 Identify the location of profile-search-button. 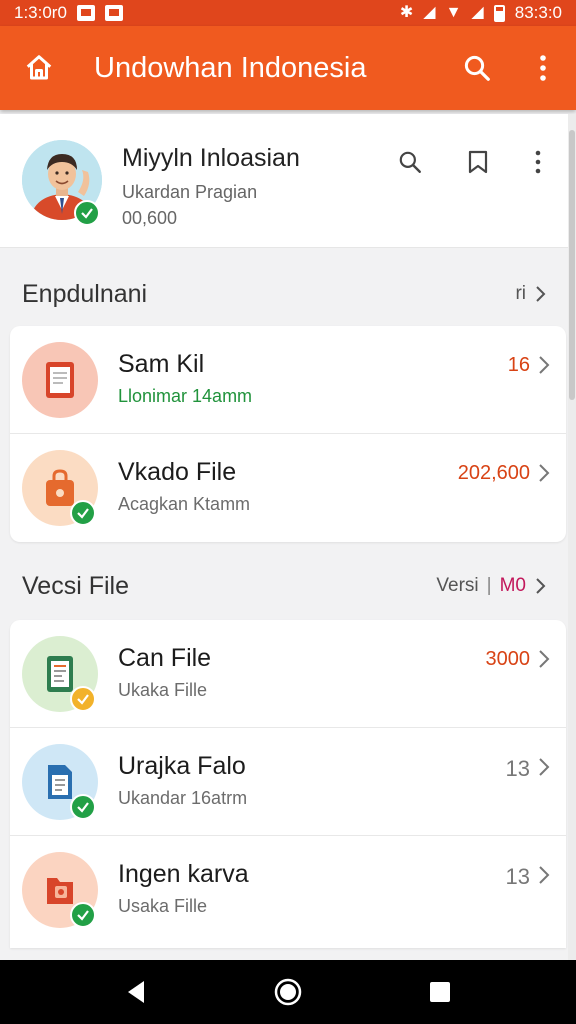
(410, 162).